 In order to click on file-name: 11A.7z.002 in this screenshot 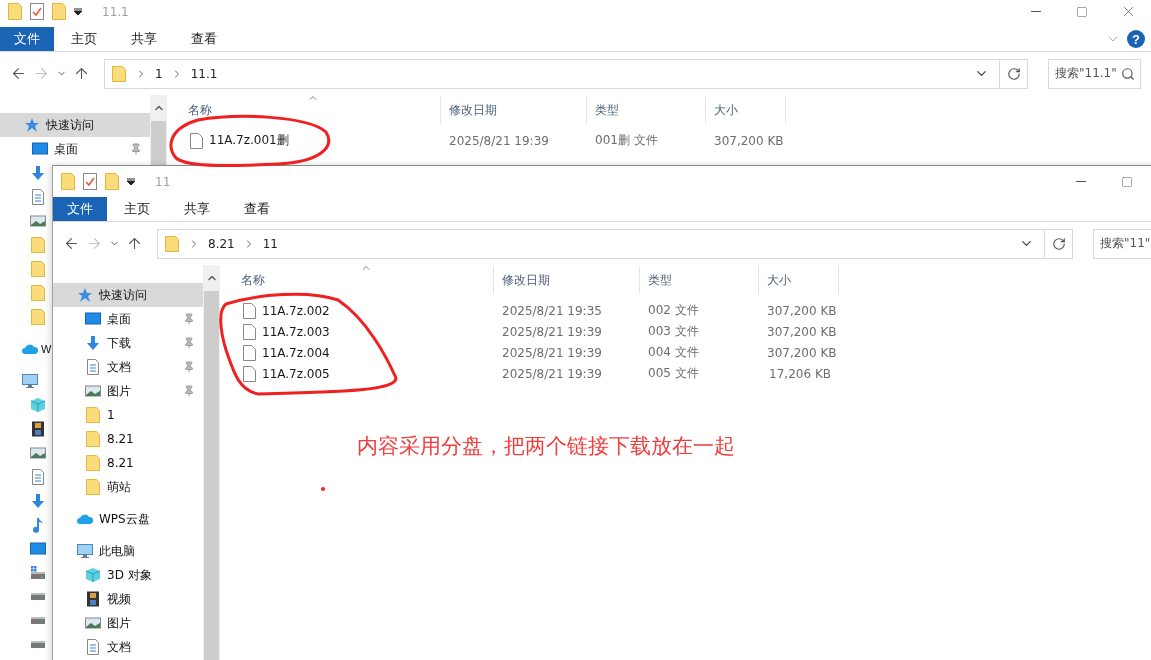, I will do `click(357, 310)`.